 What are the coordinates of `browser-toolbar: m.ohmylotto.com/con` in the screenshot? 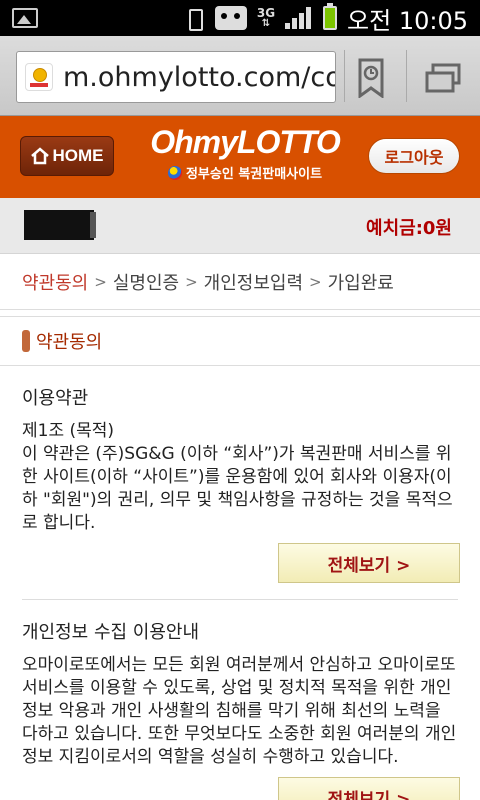 It's located at (240, 76).